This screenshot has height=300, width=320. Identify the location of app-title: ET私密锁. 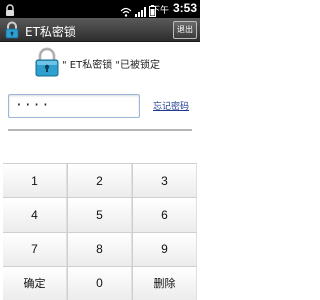
(50, 32).